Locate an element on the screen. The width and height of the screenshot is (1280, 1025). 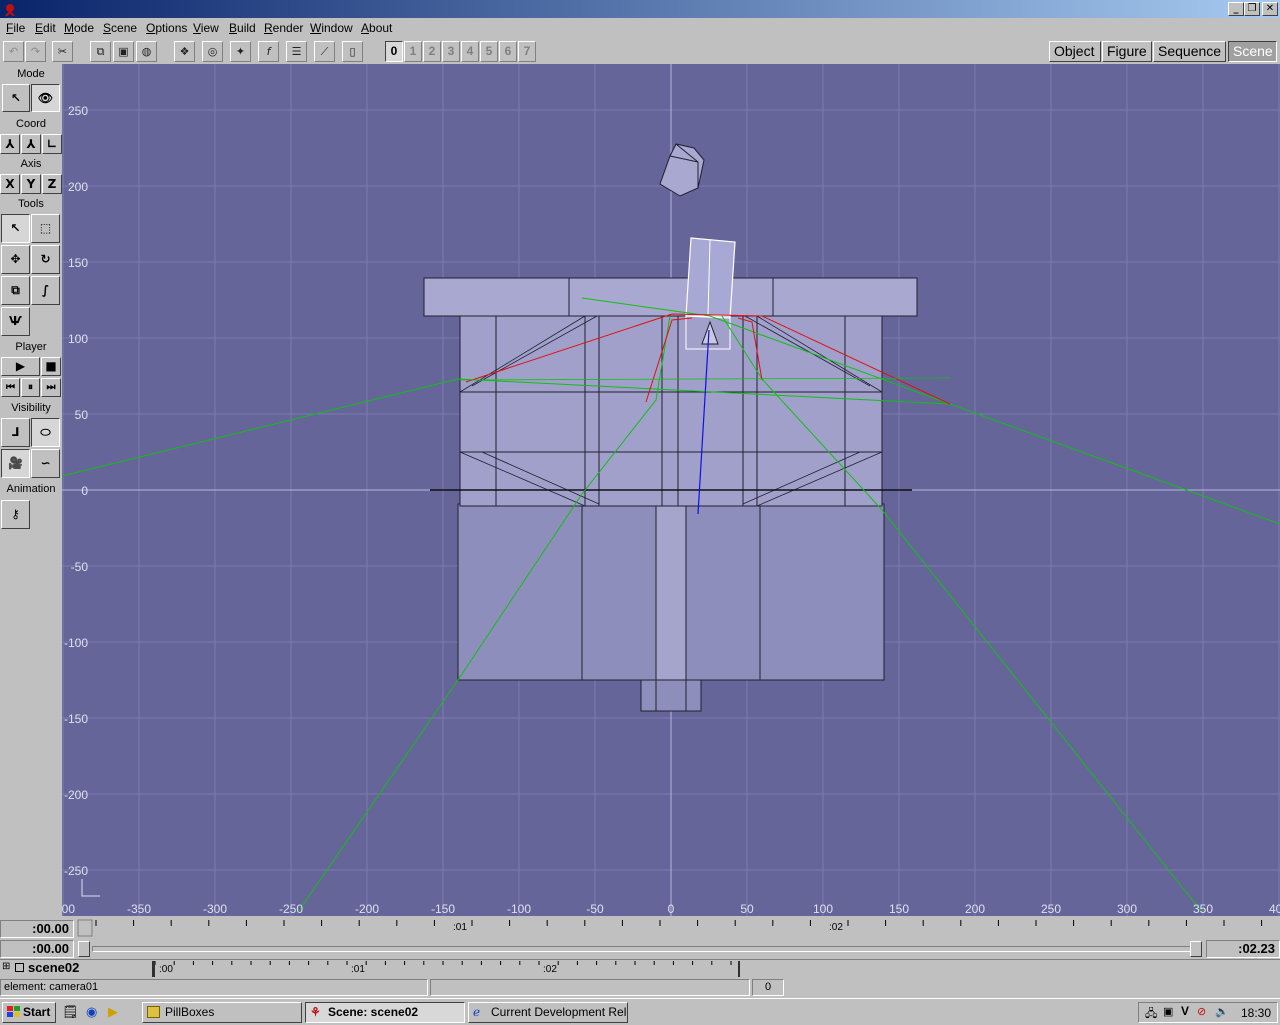
x-tick-label: 350 is located at coordinates (1203, 909).